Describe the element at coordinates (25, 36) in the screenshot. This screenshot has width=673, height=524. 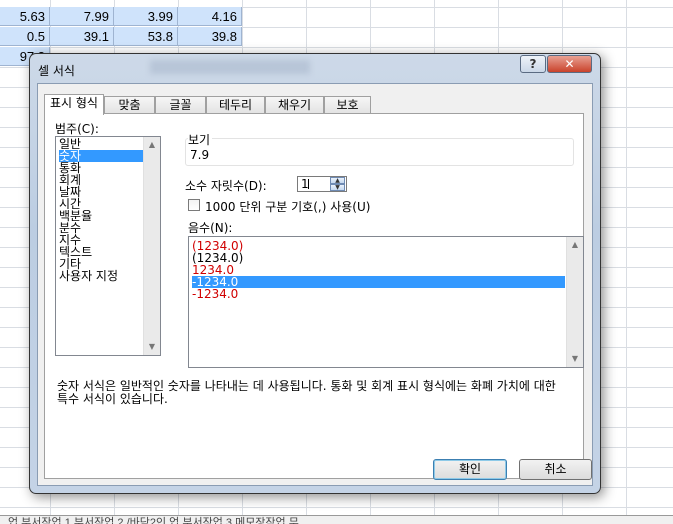
I see `cell: 0.5` at that location.